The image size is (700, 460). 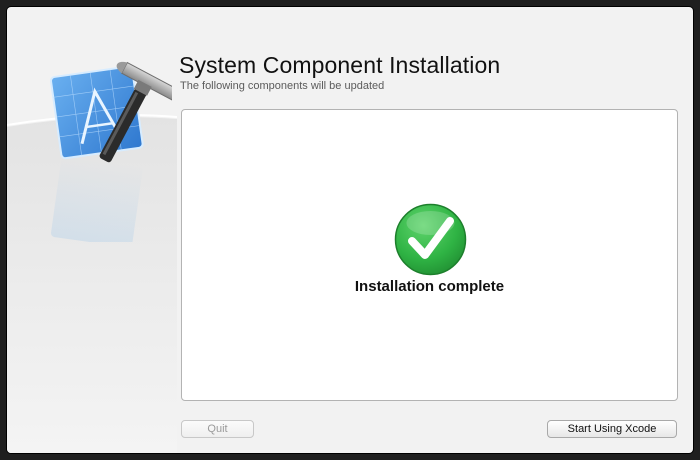 What do you see at coordinates (111, 151) in the screenshot?
I see `xcode-icon` at bounding box center [111, 151].